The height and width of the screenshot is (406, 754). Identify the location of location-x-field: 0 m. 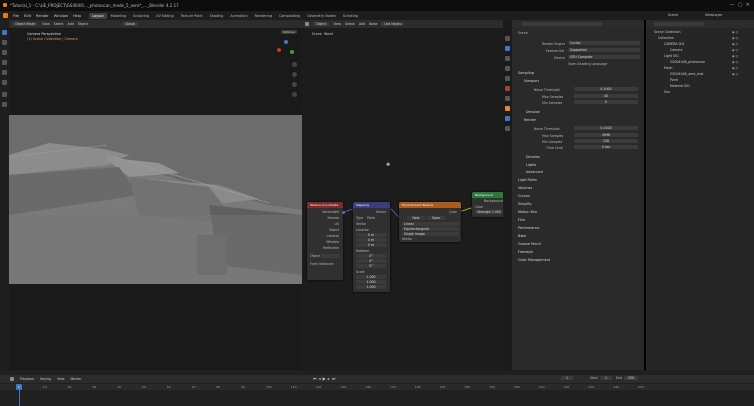
(371, 235).